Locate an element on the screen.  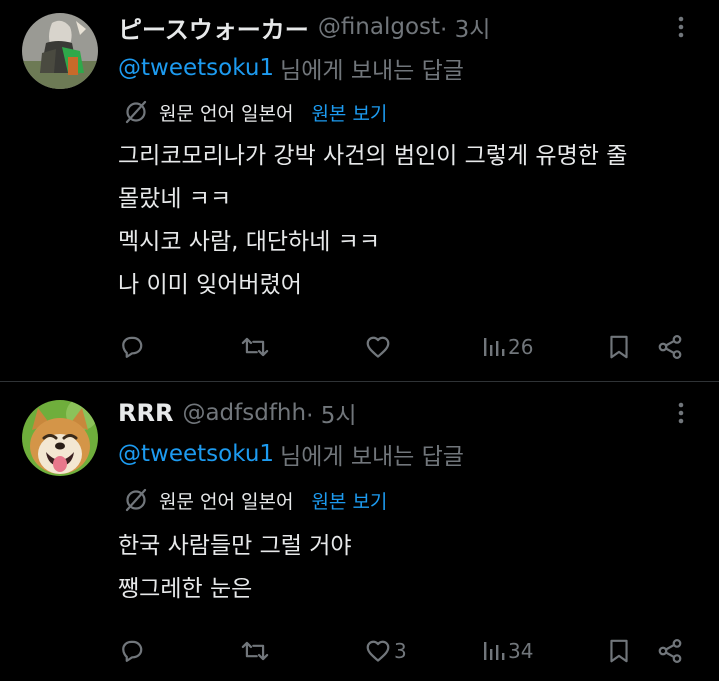
timestamp: · 5시 is located at coordinates (331, 413).